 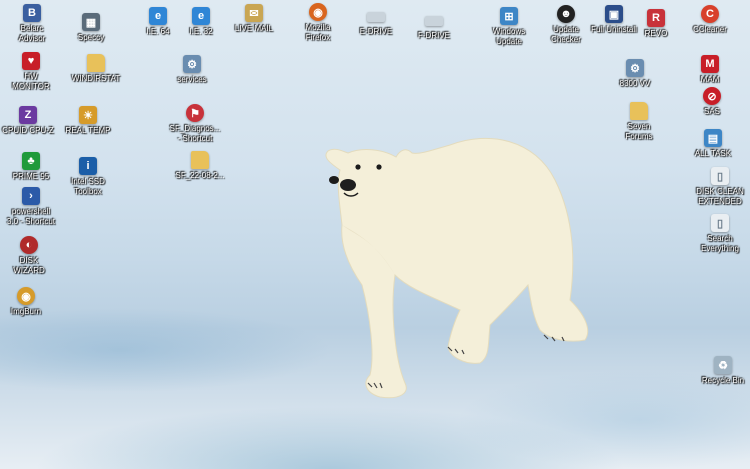 I want to click on windows-update-icon: ⊞ Windows Update, so click(x=509, y=27).